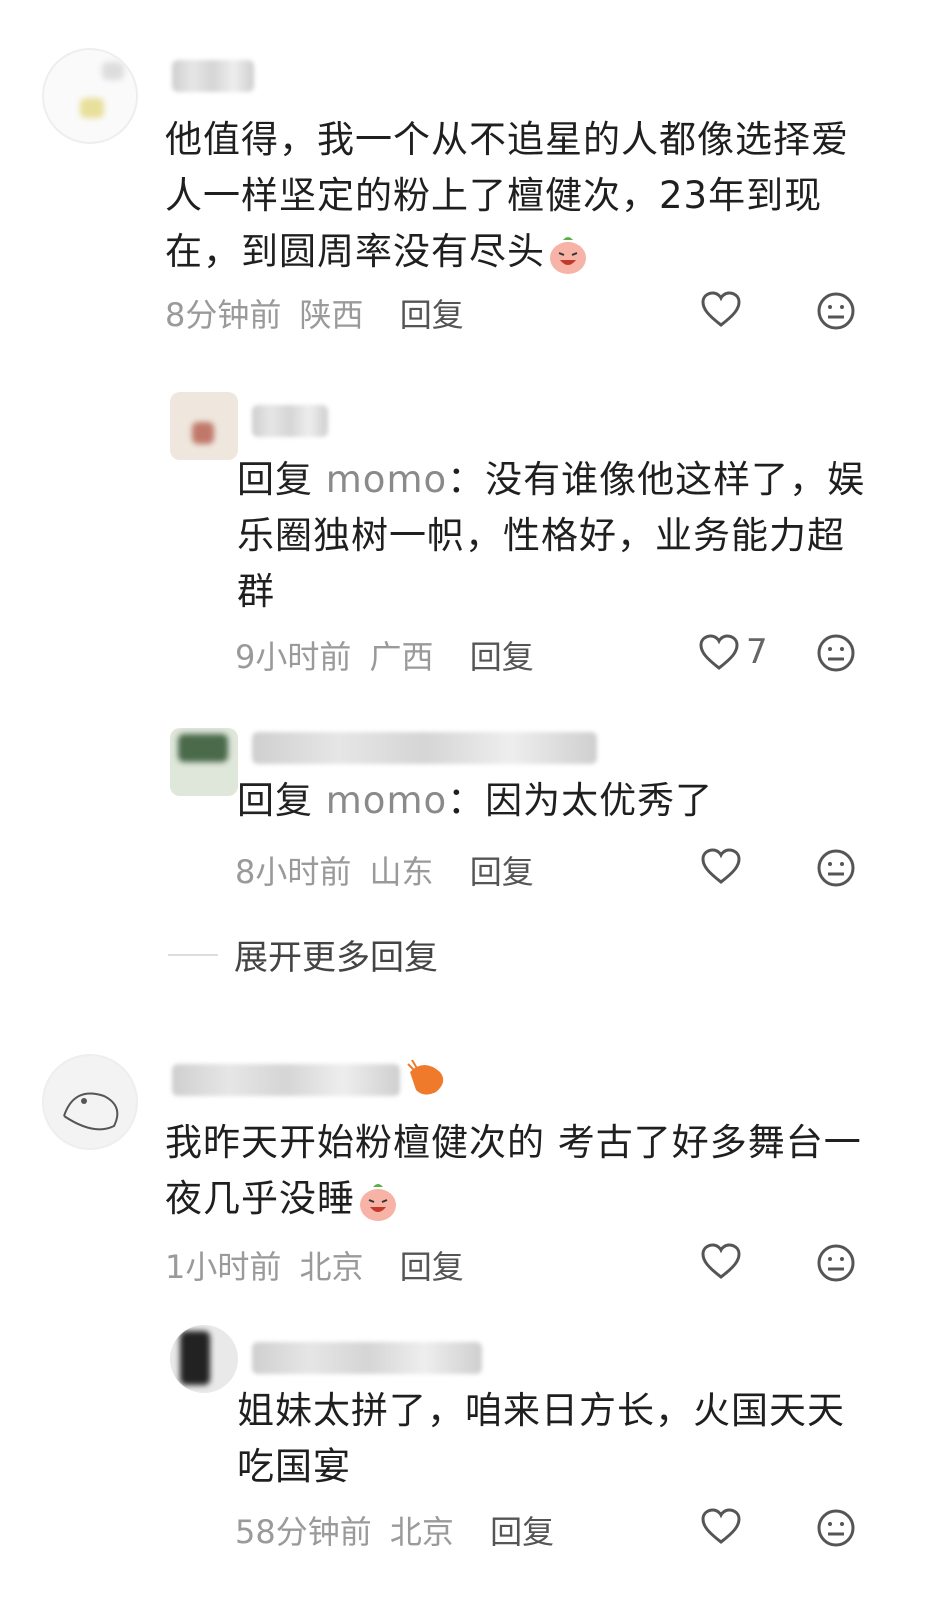 The height and width of the screenshot is (1624, 948). What do you see at coordinates (541, 1438) in the screenshot?
I see `reply-text: 姐妹太拼了，咱来日方长，火国天天吃国宴` at bounding box center [541, 1438].